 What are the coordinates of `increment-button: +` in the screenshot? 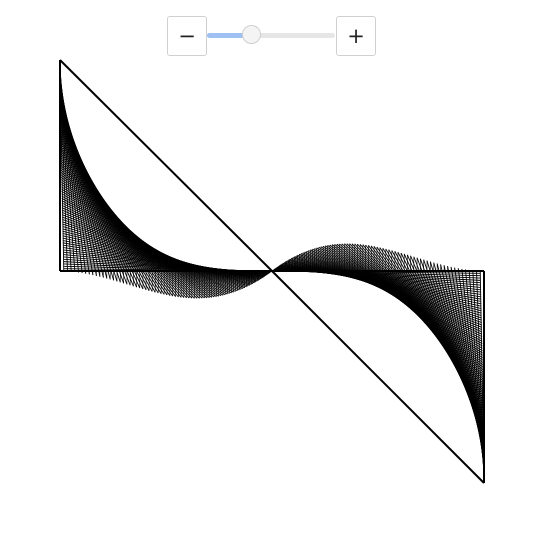 It's located at (356, 36).